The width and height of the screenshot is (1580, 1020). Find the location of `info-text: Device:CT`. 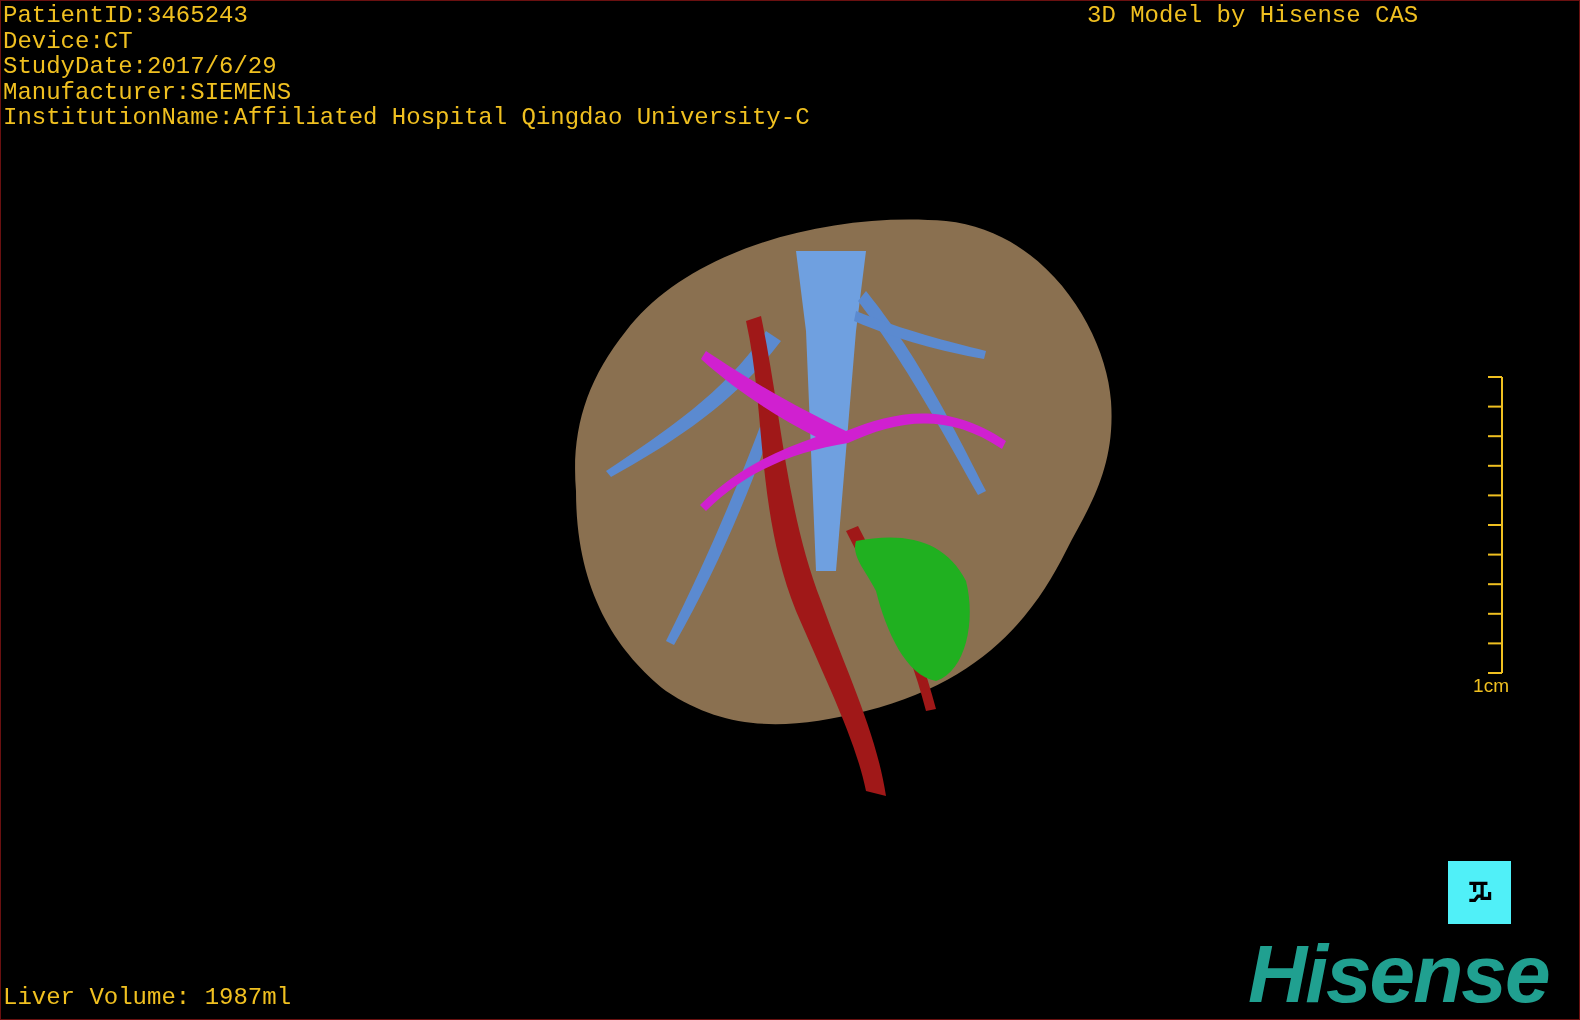

info-text: Device:CT is located at coordinates (68, 41).